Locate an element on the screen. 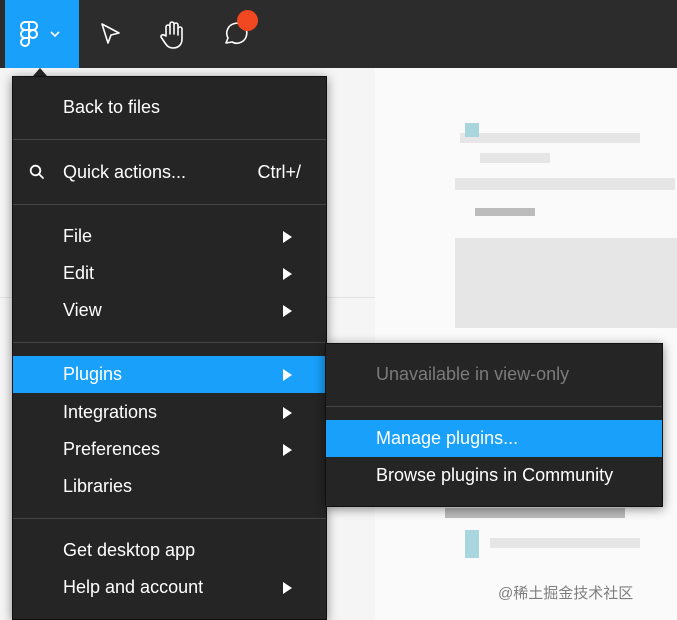  menu-item-plugins: Plugins is located at coordinates (169, 374).